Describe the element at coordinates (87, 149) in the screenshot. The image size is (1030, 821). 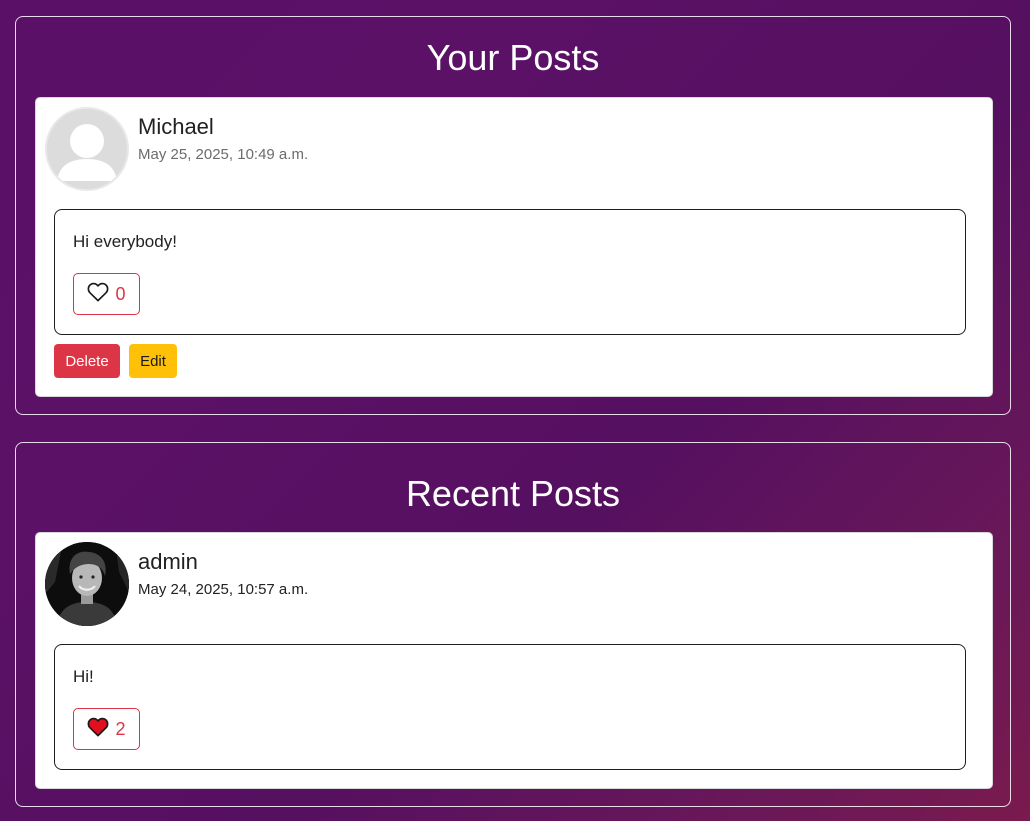
I see `default-avatar-icon` at that location.